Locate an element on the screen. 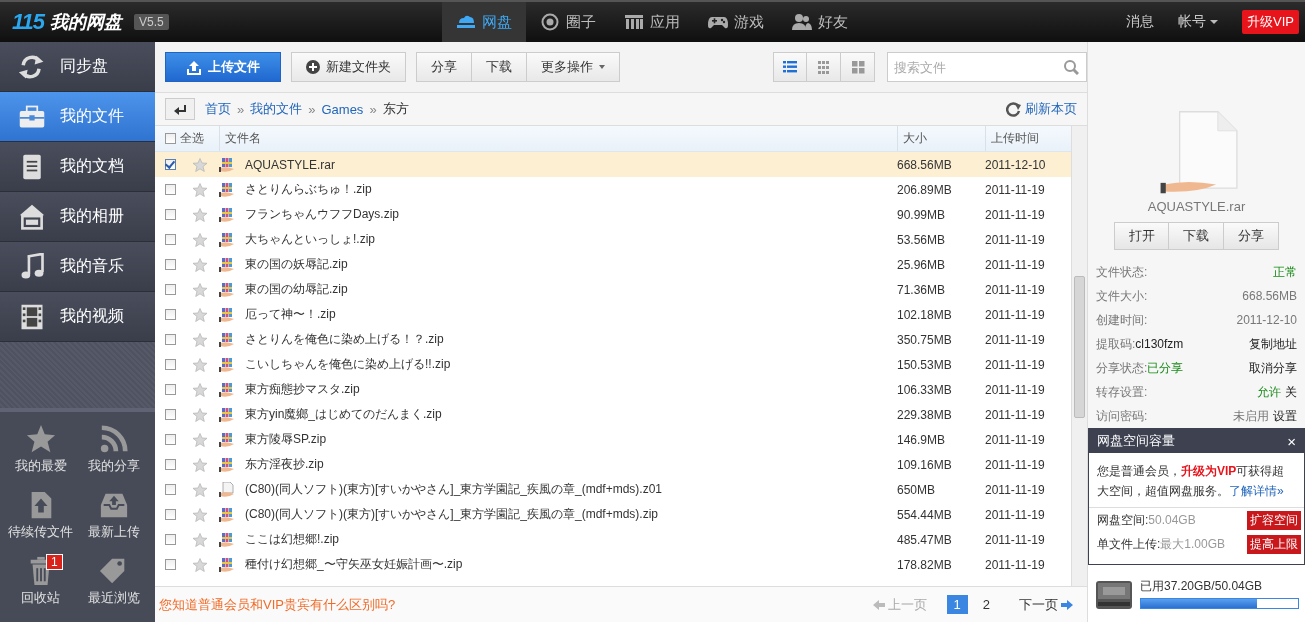 This screenshot has height=622, width=1305. file-name: (C80)(同人ソフト)(東方)[すいかやさん]_東方学園記_疾風の章_(mdf+mds).zip is located at coordinates (568, 514).